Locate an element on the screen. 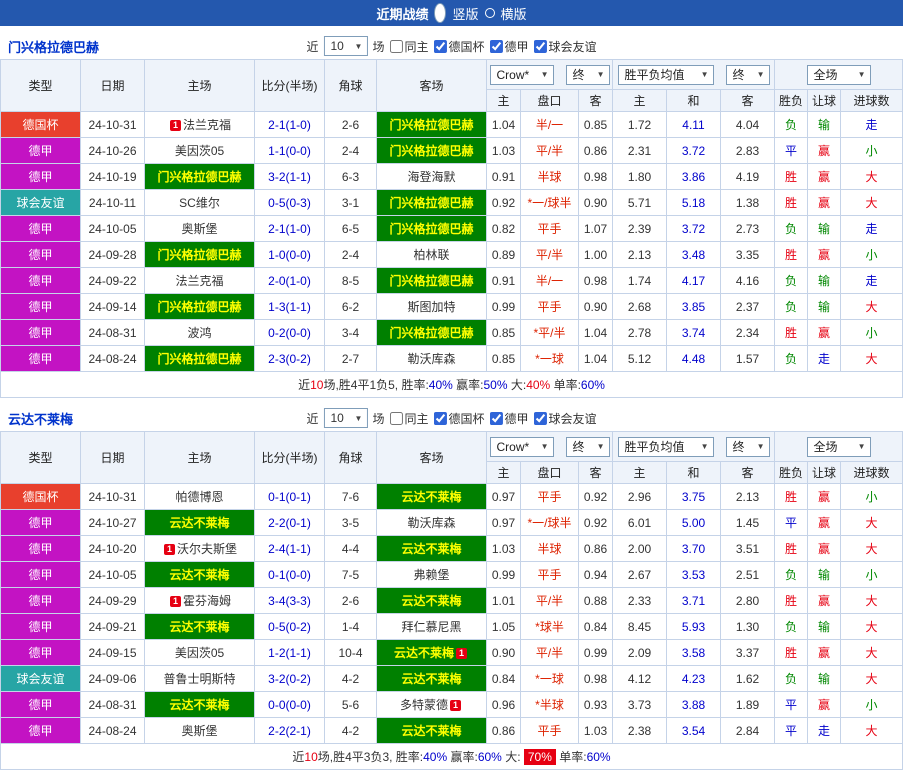 Image resolution: width=903 pixels, height=773 pixels. score-cell: 2-2(0-1) is located at coordinates (289, 522).